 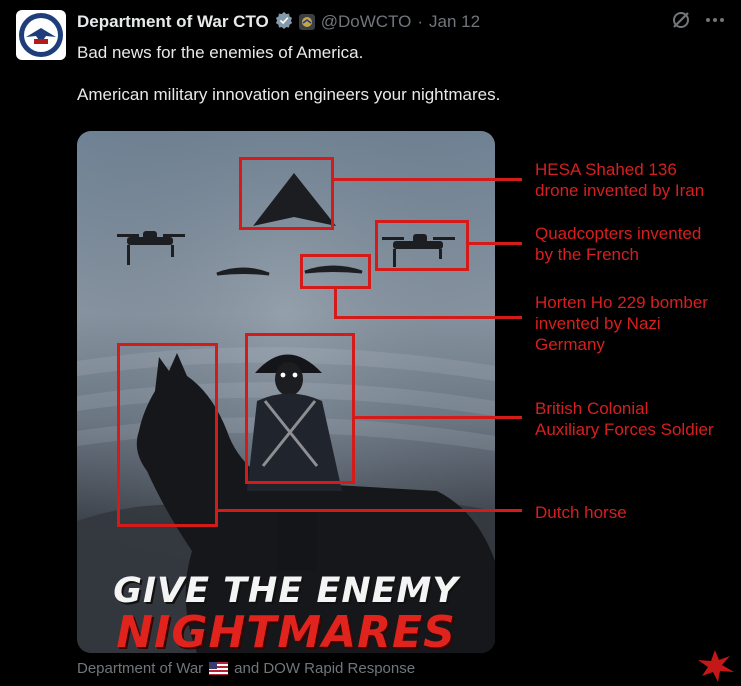 I want to click on quadcopter-highlight-box, so click(x=422, y=245).